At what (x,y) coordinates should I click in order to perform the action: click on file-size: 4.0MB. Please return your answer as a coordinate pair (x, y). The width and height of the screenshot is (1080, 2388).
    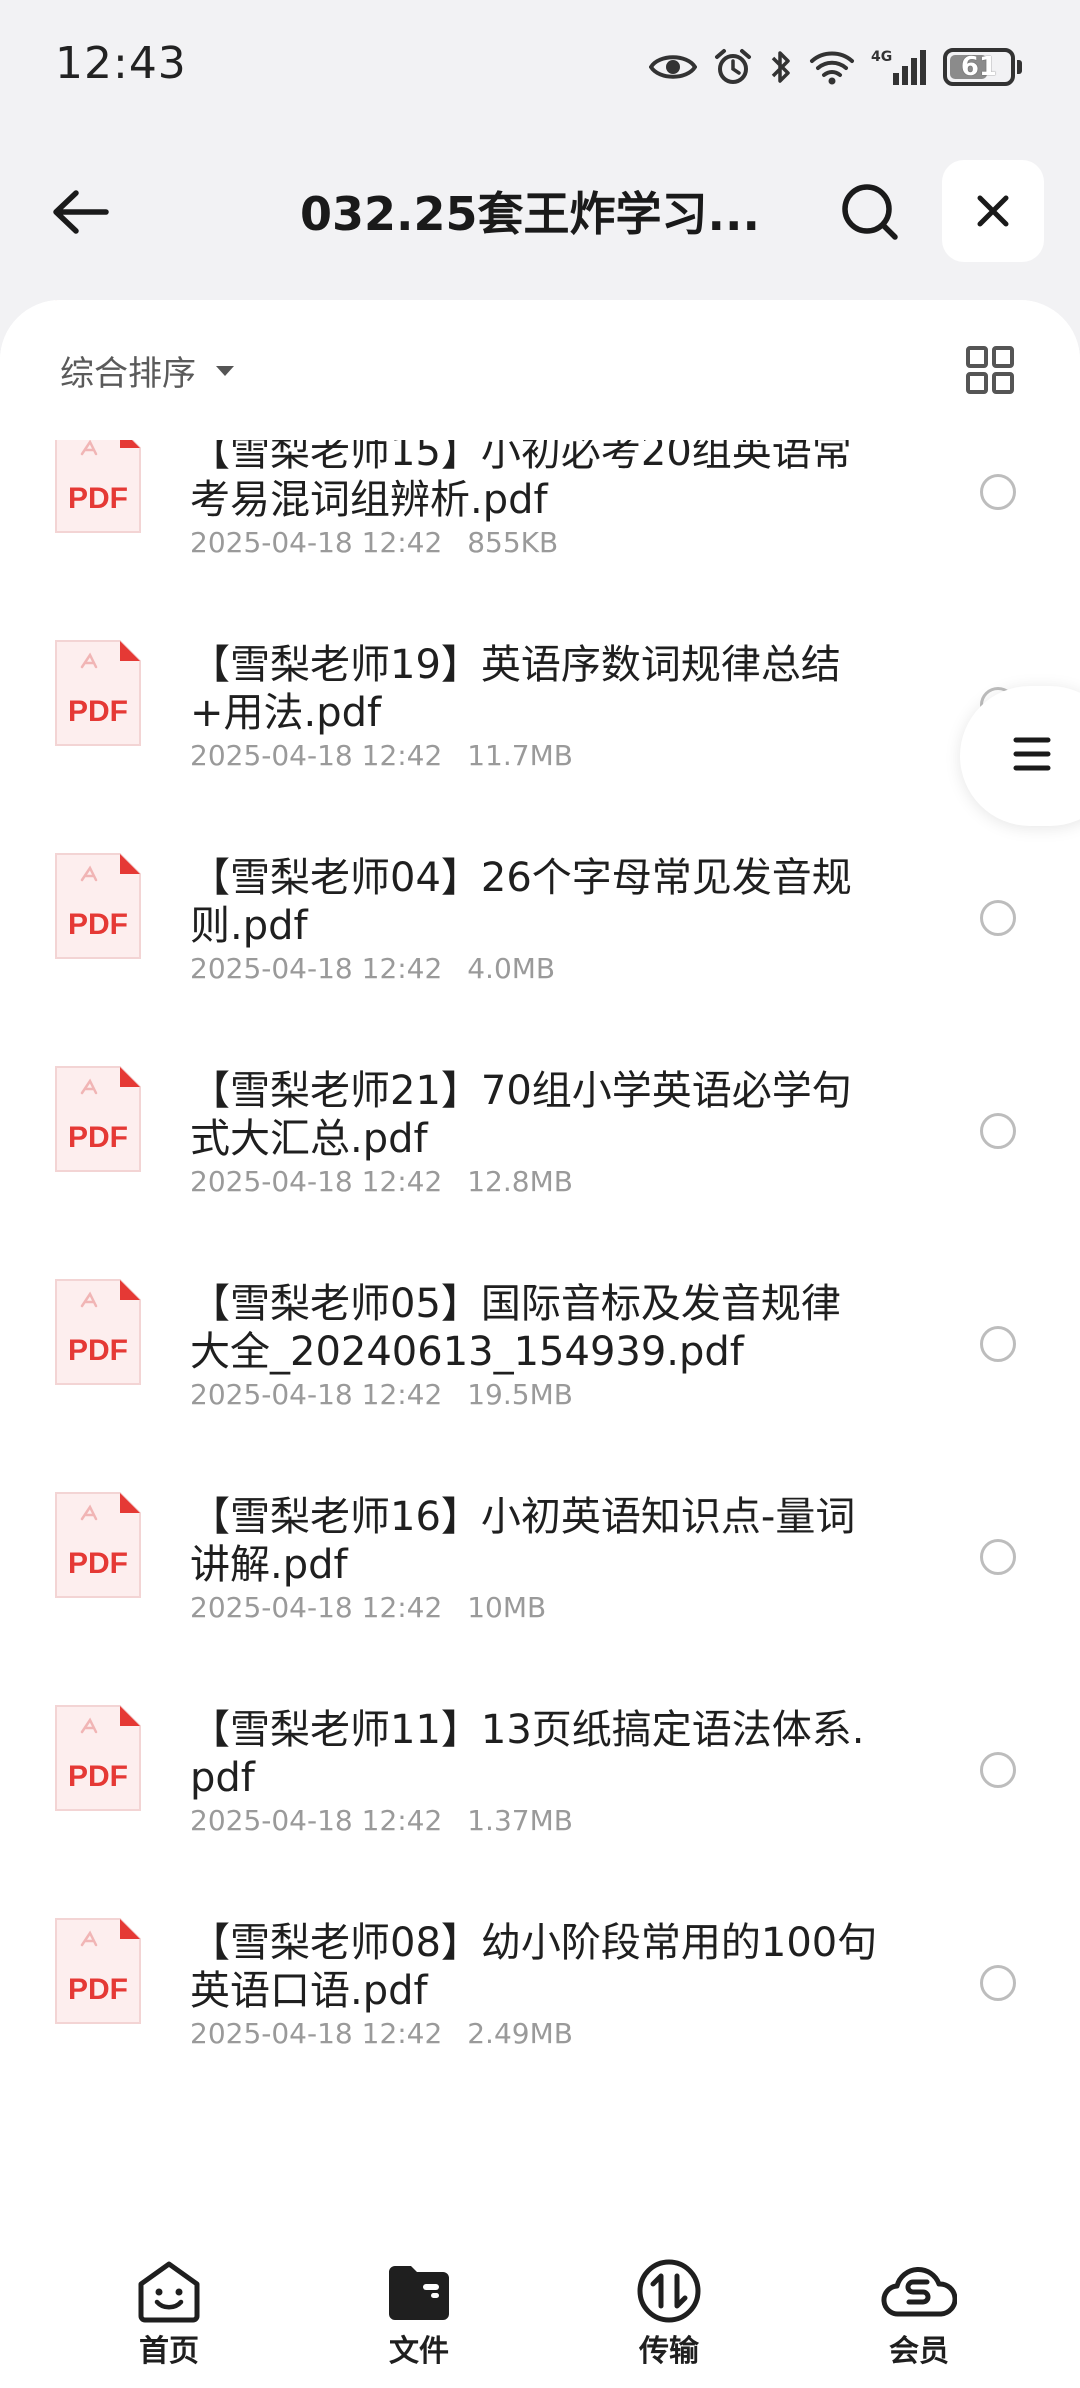
    Looking at the image, I should click on (511, 968).